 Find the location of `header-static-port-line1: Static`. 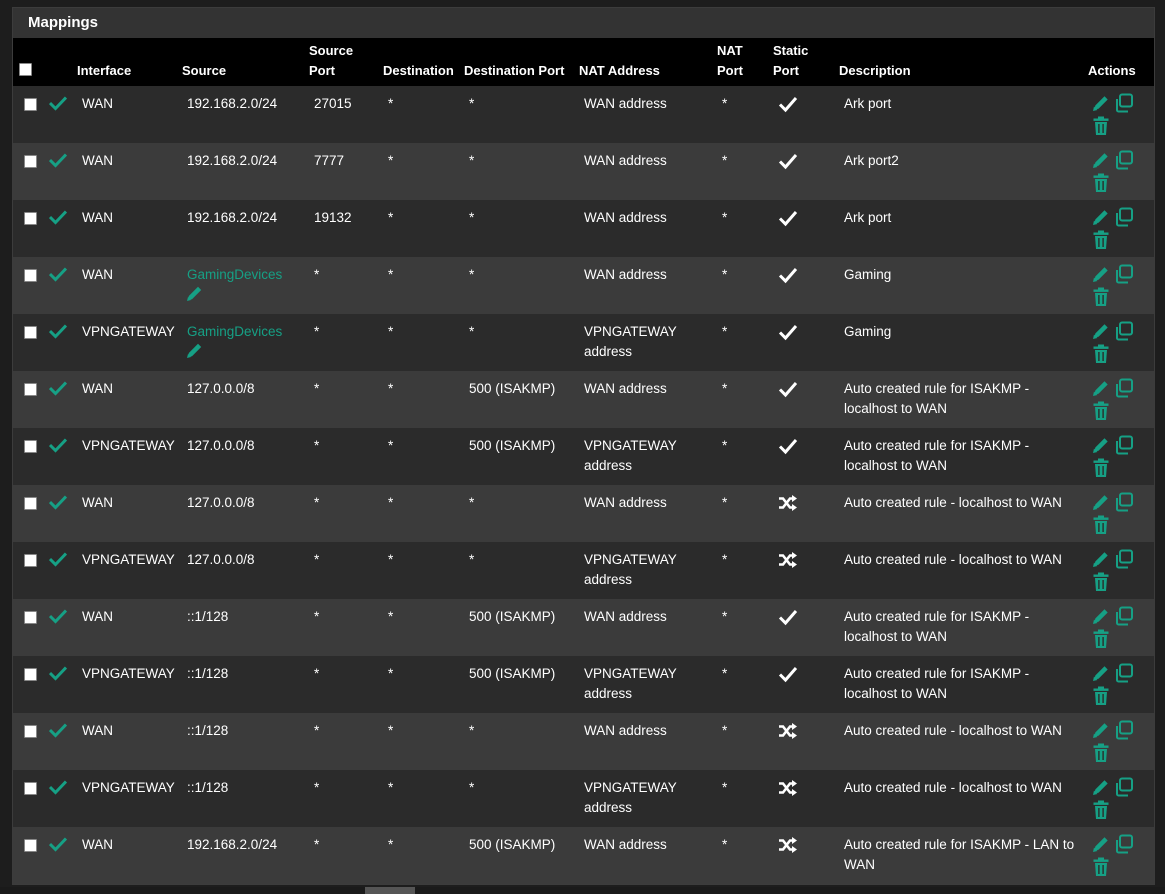

header-static-port-line1: Static is located at coordinates (791, 50).